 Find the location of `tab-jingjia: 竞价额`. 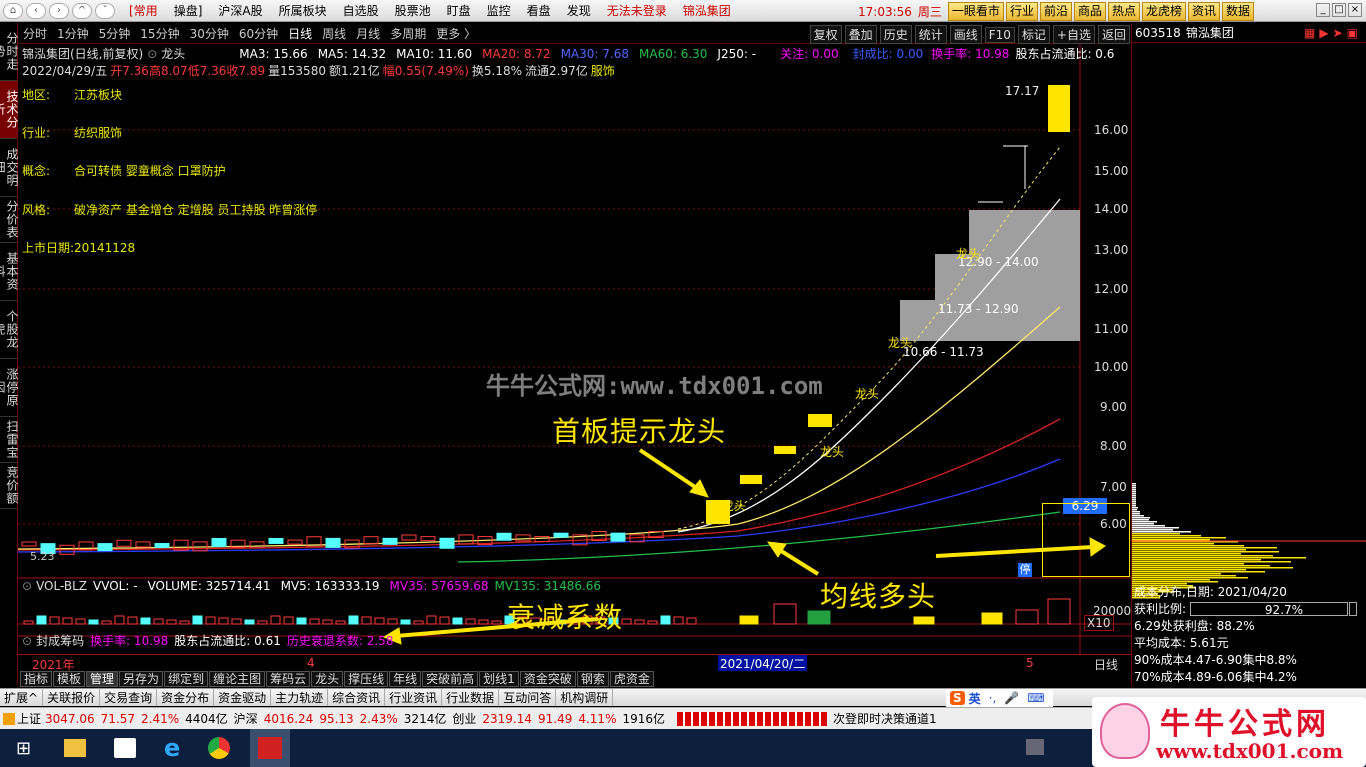

tab-jingjia: 竞价额 is located at coordinates (9, 486).